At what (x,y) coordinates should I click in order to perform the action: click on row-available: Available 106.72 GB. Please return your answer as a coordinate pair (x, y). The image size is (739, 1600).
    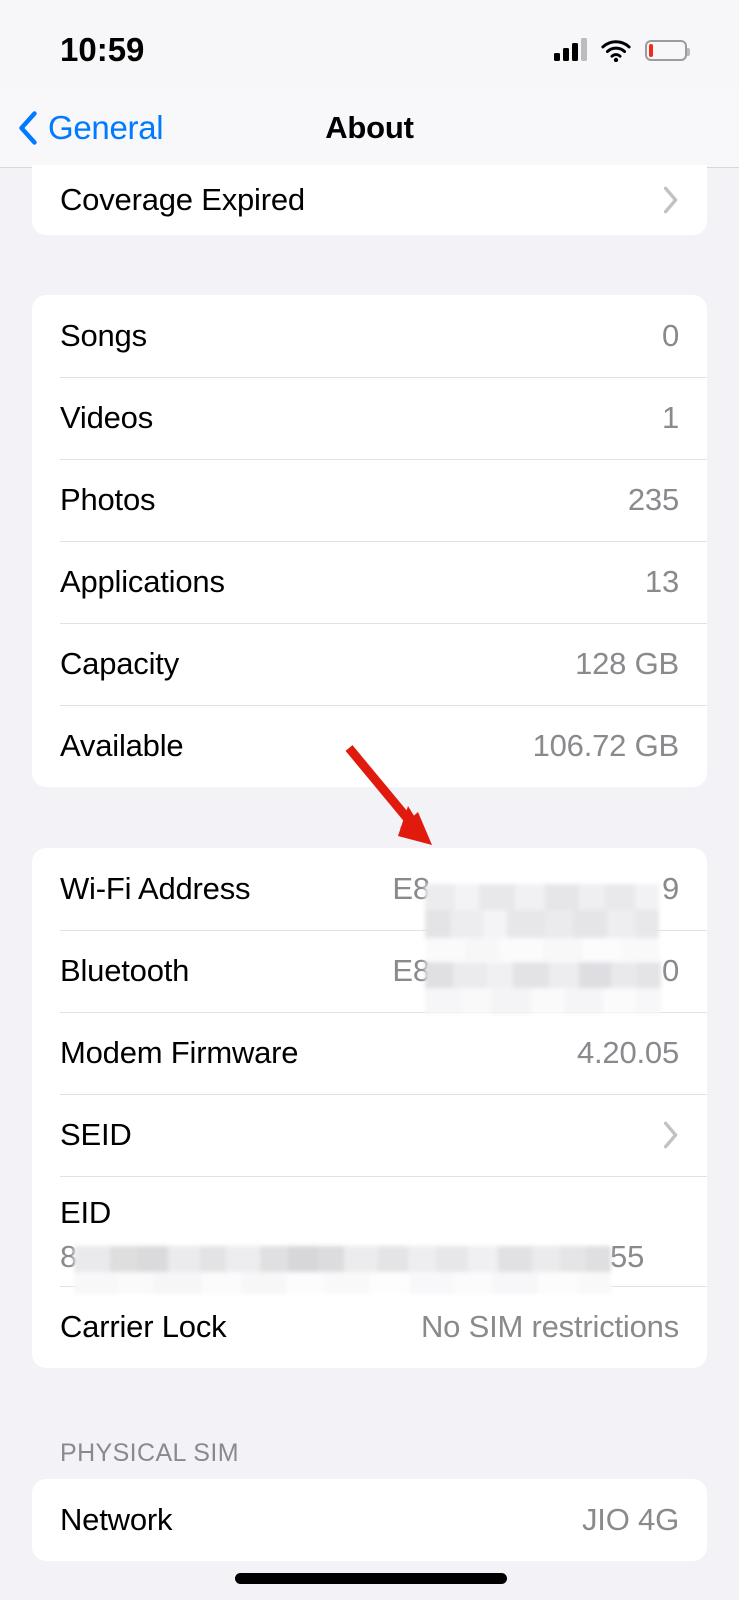
    Looking at the image, I should click on (369, 746).